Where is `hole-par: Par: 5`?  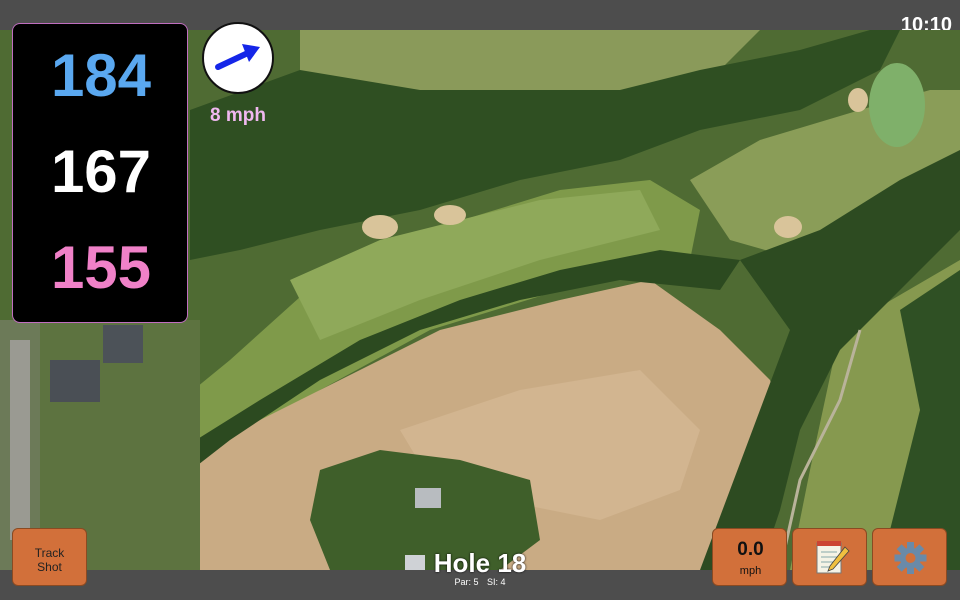
hole-par: Par: 5 is located at coordinates (466, 582).